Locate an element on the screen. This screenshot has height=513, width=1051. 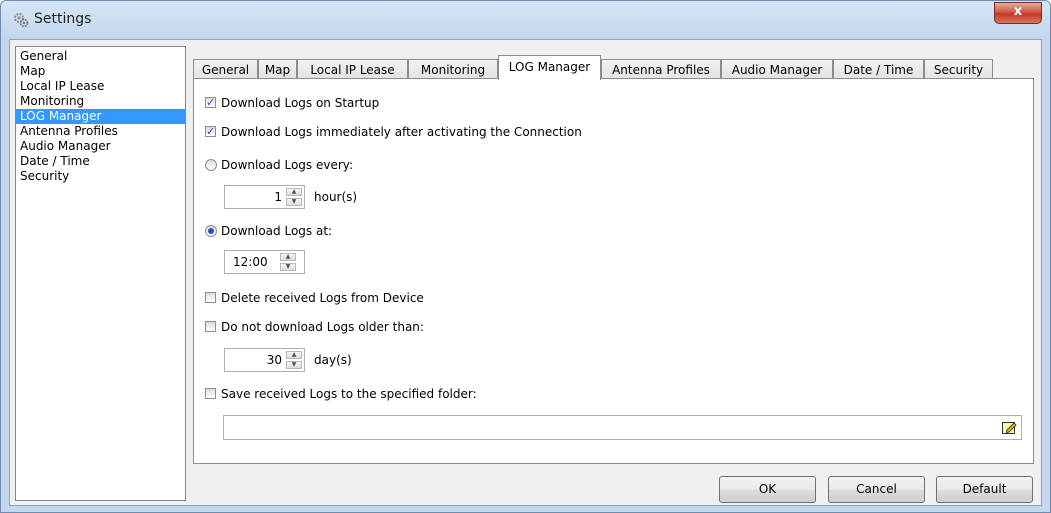
sidebar-item-antenna-profiles: Antenna Profiles is located at coordinates (100, 131).